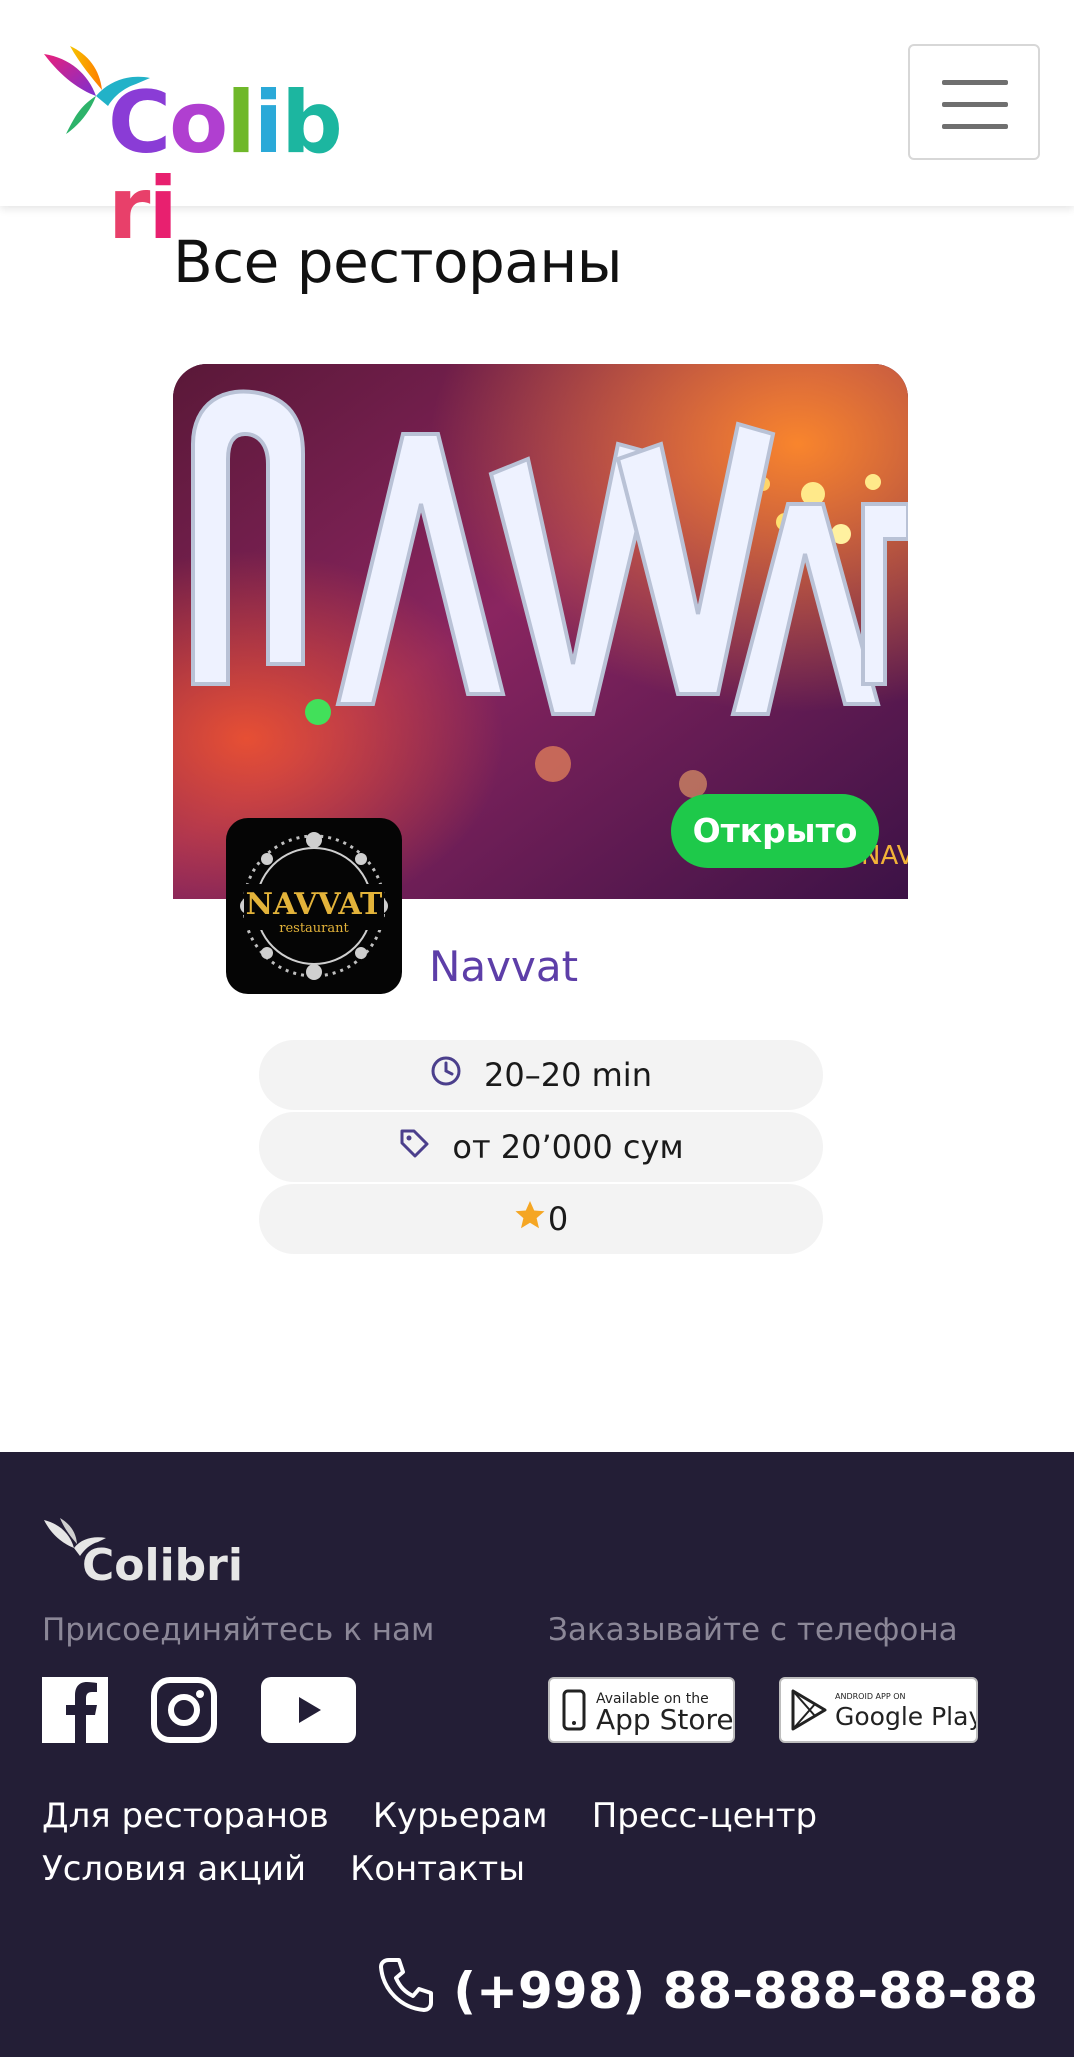 The width and height of the screenshot is (1074, 2057). What do you see at coordinates (568, 1147) in the screenshot?
I see `min-price: от 20’000 сум` at bounding box center [568, 1147].